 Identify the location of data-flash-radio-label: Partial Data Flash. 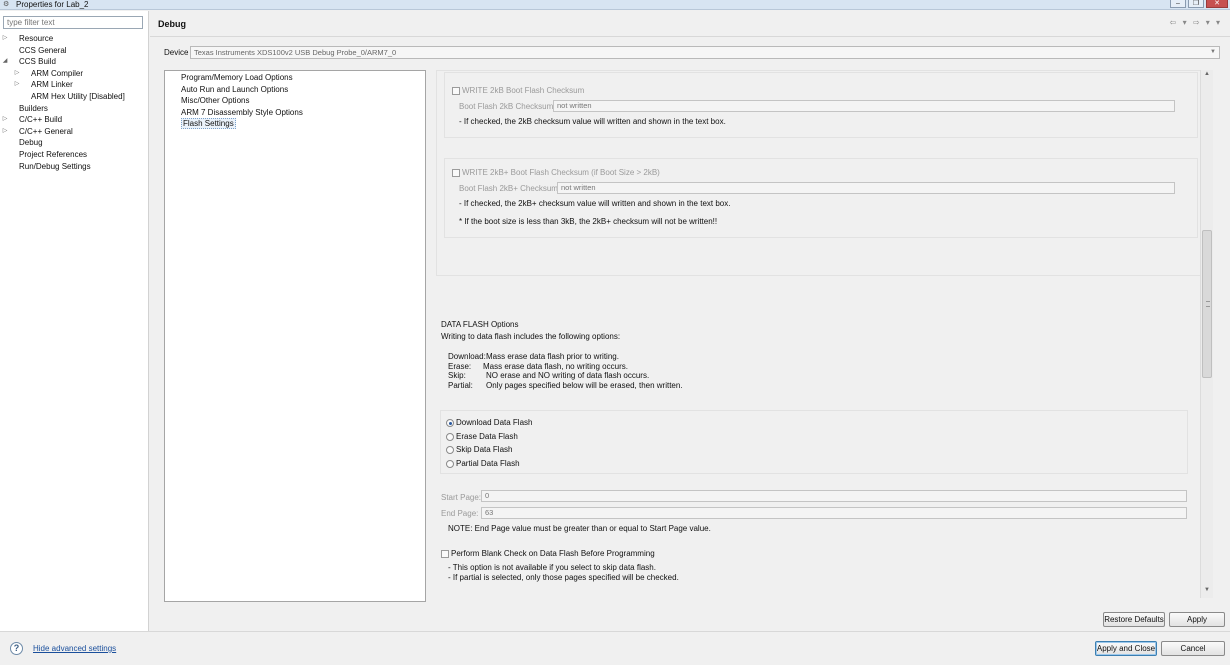
(488, 463).